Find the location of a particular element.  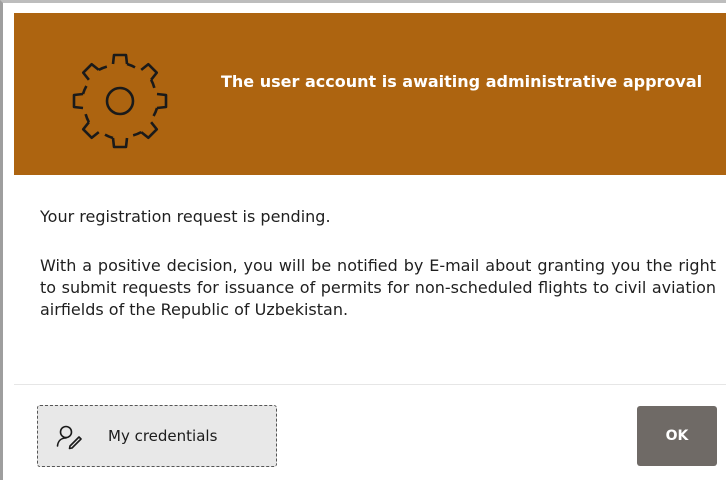

user-edit-icon is located at coordinates (69, 437).